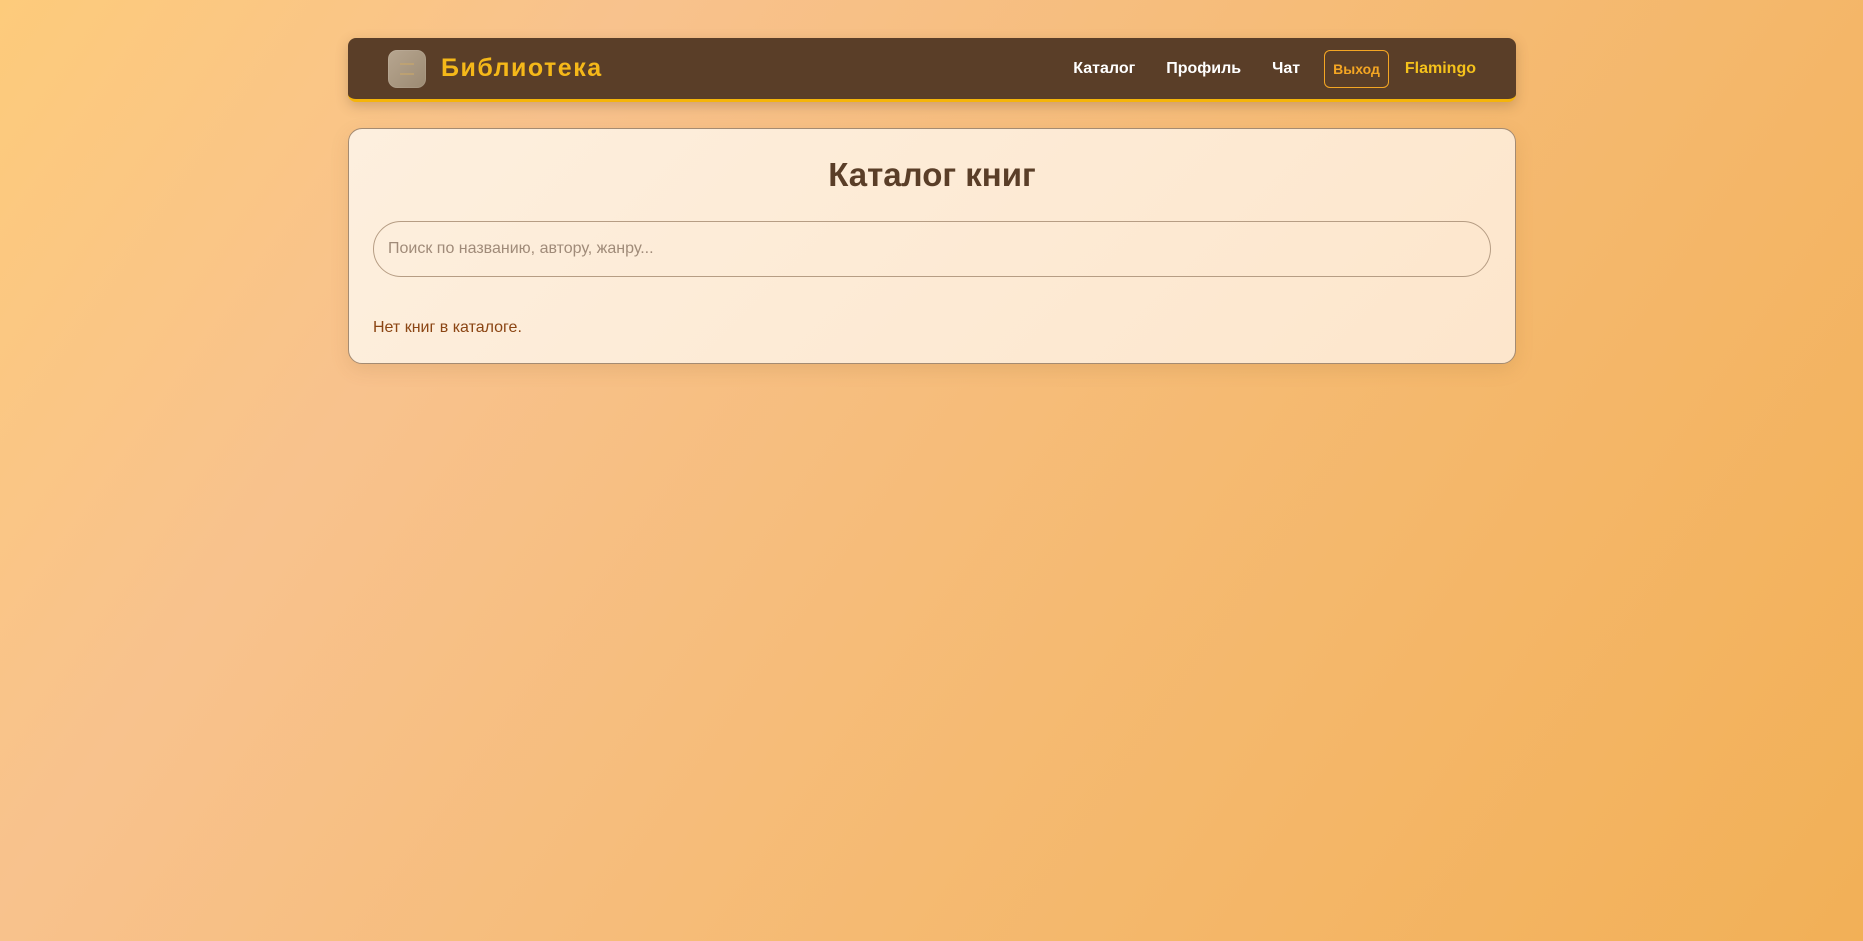 Image resolution: width=1863 pixels, height=941 pixels. What do you see at coordinates (1286, 69) in the screenshot?
I see `nav-chat-link: Чат` at bounding box center [1286, 69].